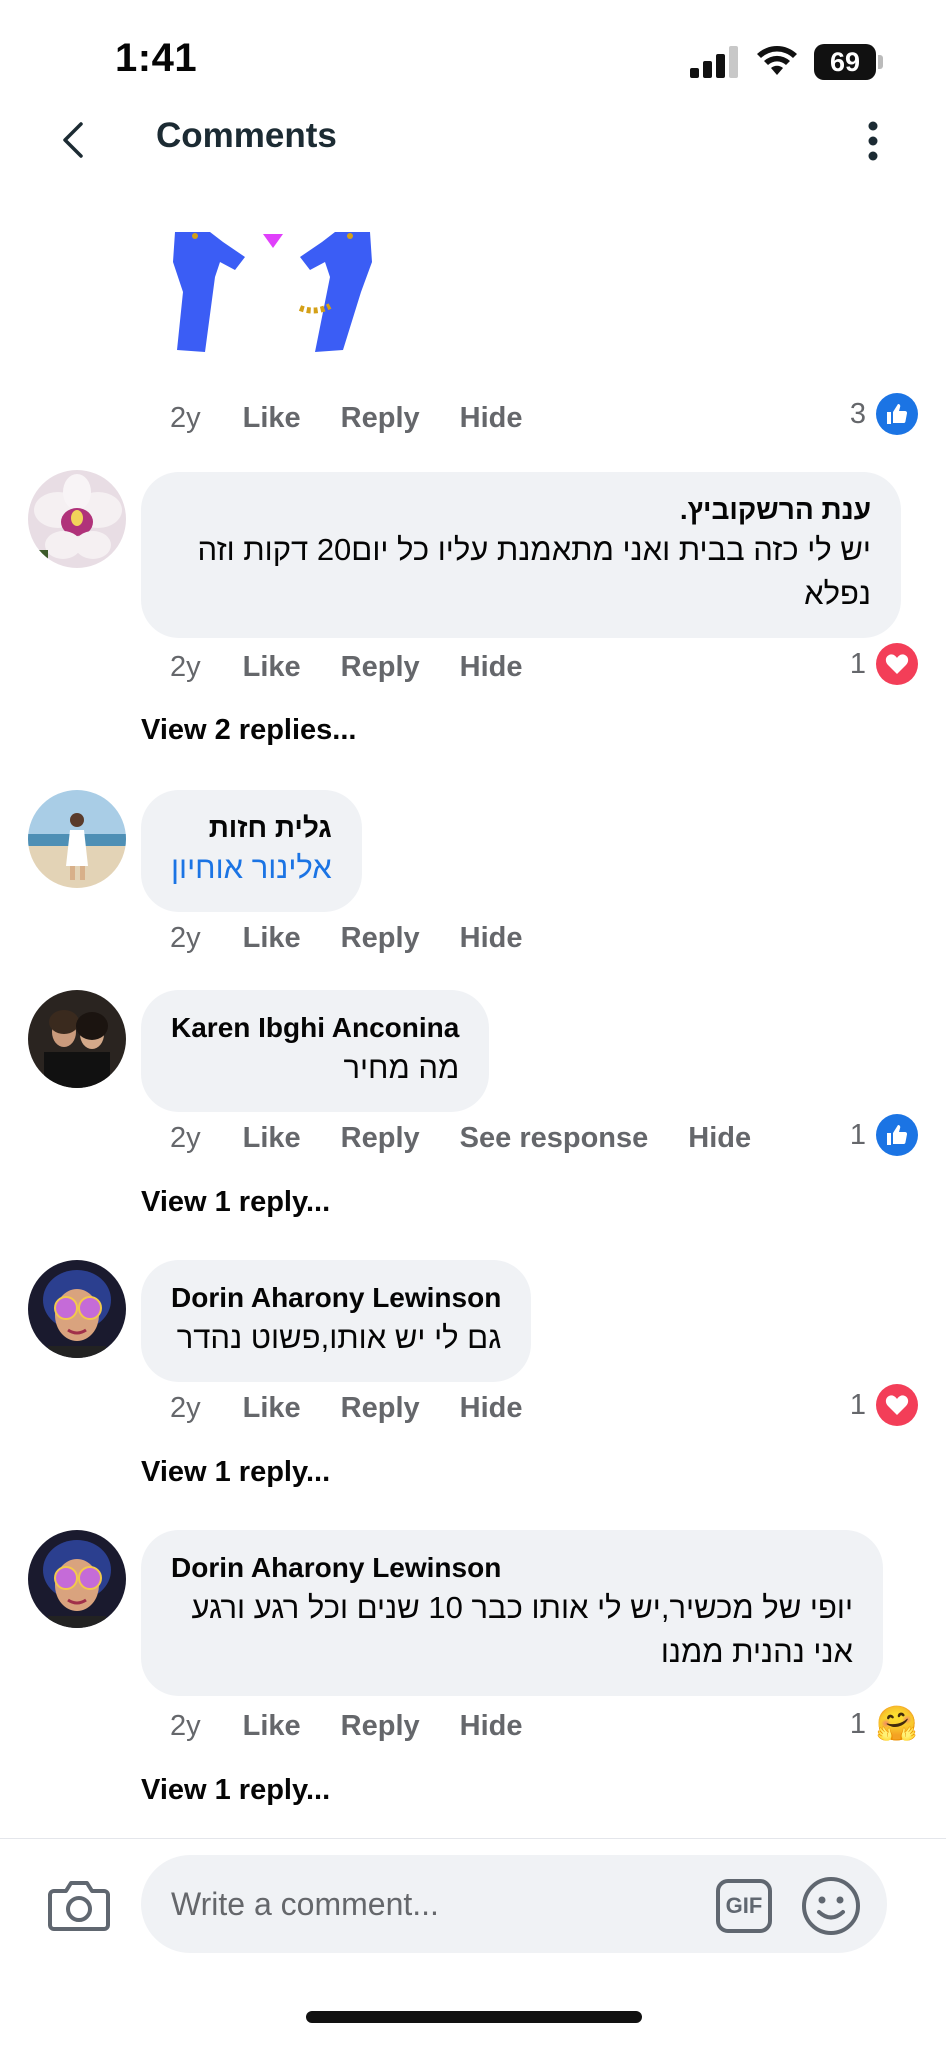 This screenshot has width=946, height=2048. Describe the element at coordinates (156, 58) in the screenshot. I see `status-time: 1:41` at that location.